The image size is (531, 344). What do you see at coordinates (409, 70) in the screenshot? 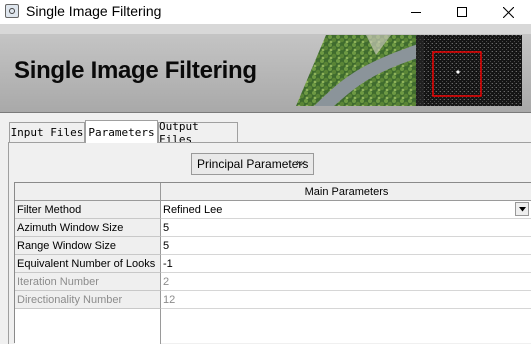
I see `satellite-image` at bounding box center [409, 70].